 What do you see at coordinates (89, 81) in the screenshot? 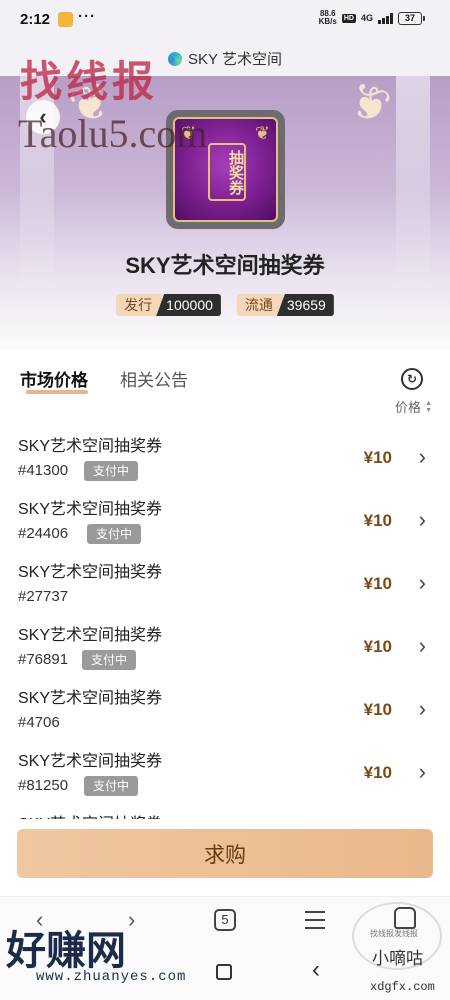
I see `watermark-top-cn: 找线报` at bounding box center [89, 81].